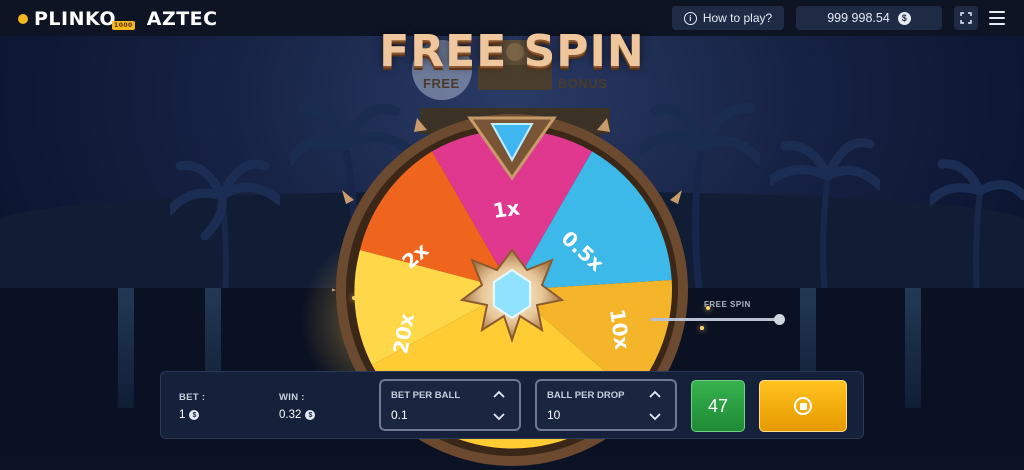  I want to click on bet-value-display: 1 $, so click(189, 415).